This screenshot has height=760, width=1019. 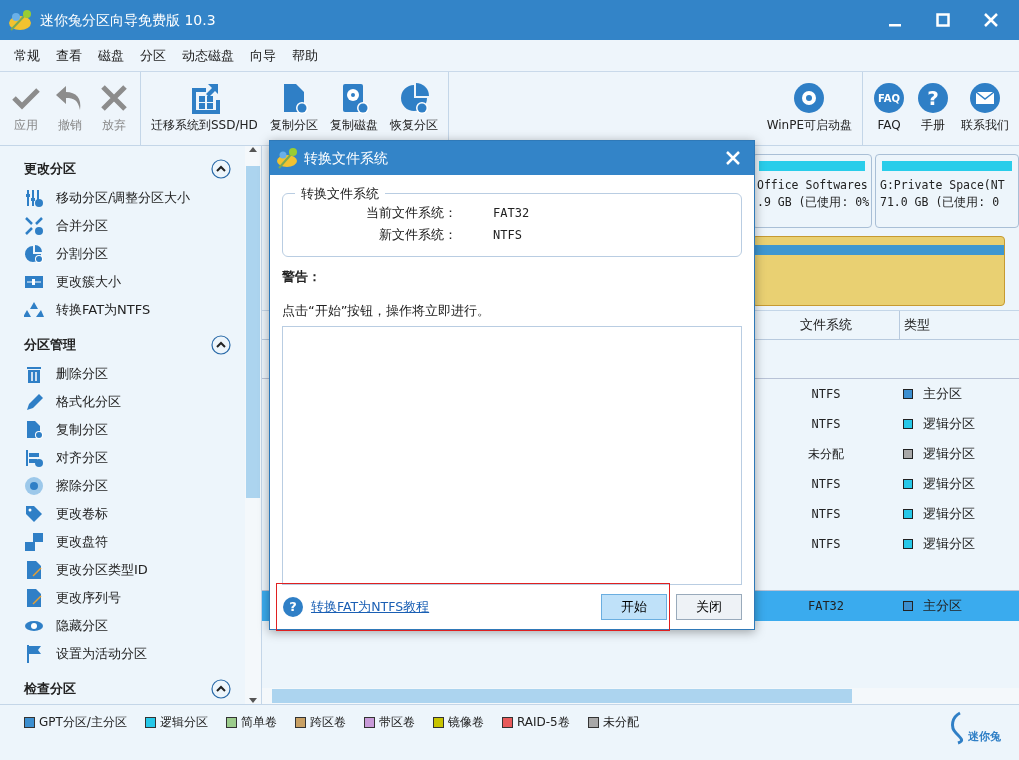 I want to click on sidebar-item: 更改卷标, so click(x=66, y=514).